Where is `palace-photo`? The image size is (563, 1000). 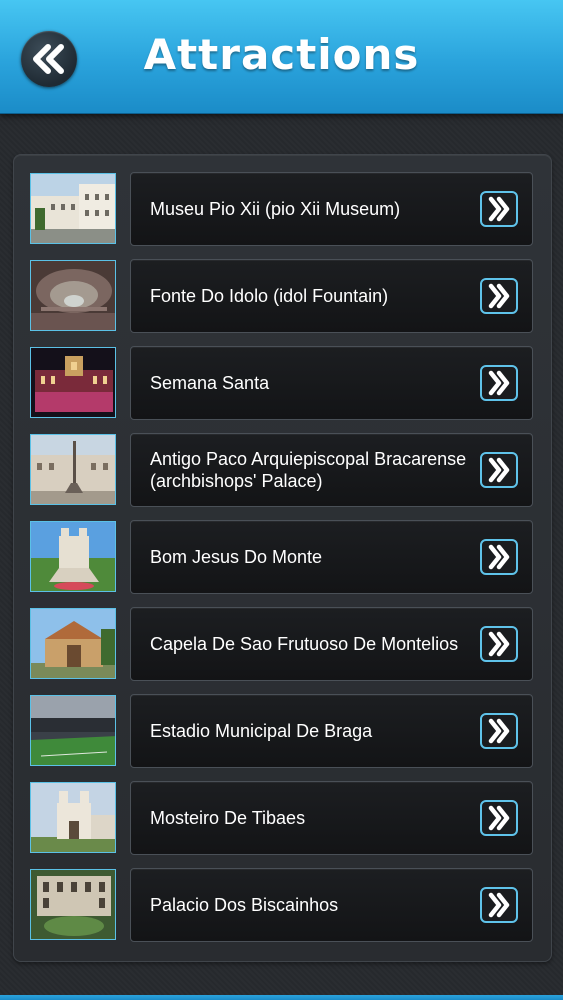
palace-photo is located at coordinates (73, 469).